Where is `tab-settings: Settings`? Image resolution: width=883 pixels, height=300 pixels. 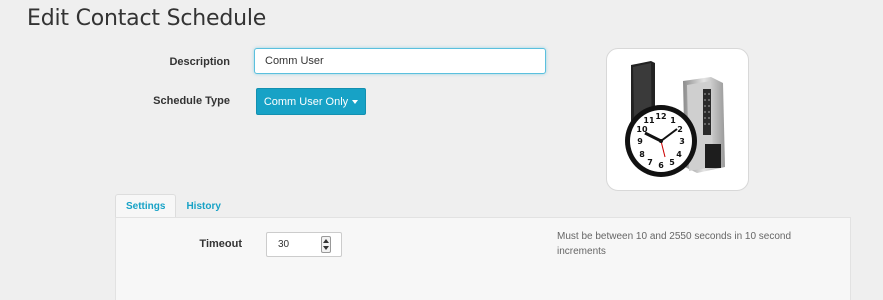
tab-settings: Settings is located at coordinates (146, 206).